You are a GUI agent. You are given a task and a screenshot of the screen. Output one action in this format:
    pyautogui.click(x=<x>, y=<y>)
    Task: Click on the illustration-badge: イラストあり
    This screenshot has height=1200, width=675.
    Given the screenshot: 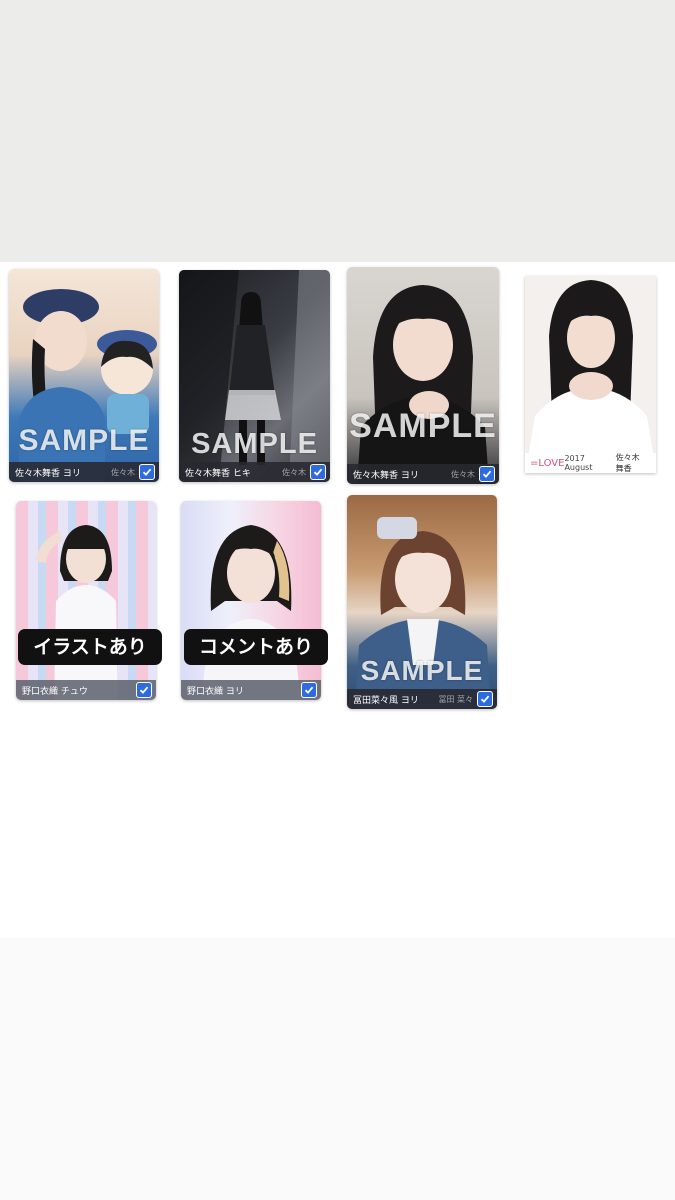 What is the action you would take?
    pyautogui.click(x=90, y=647)
    